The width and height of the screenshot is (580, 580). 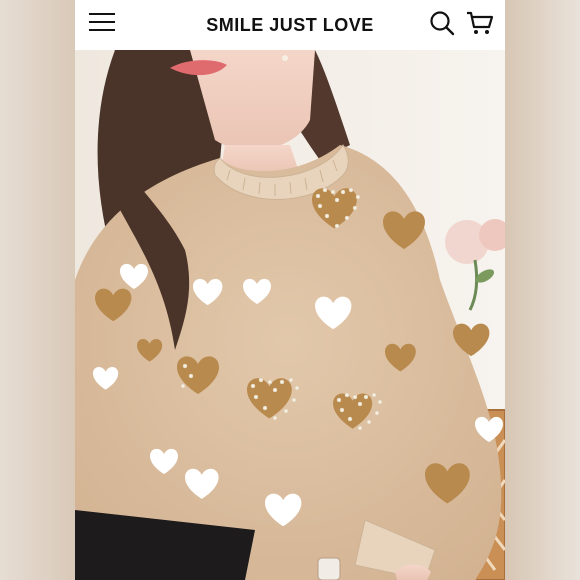 I want to click on top-navigation-bar: SMILE JUST LOVE, so click(x=290, y=25).